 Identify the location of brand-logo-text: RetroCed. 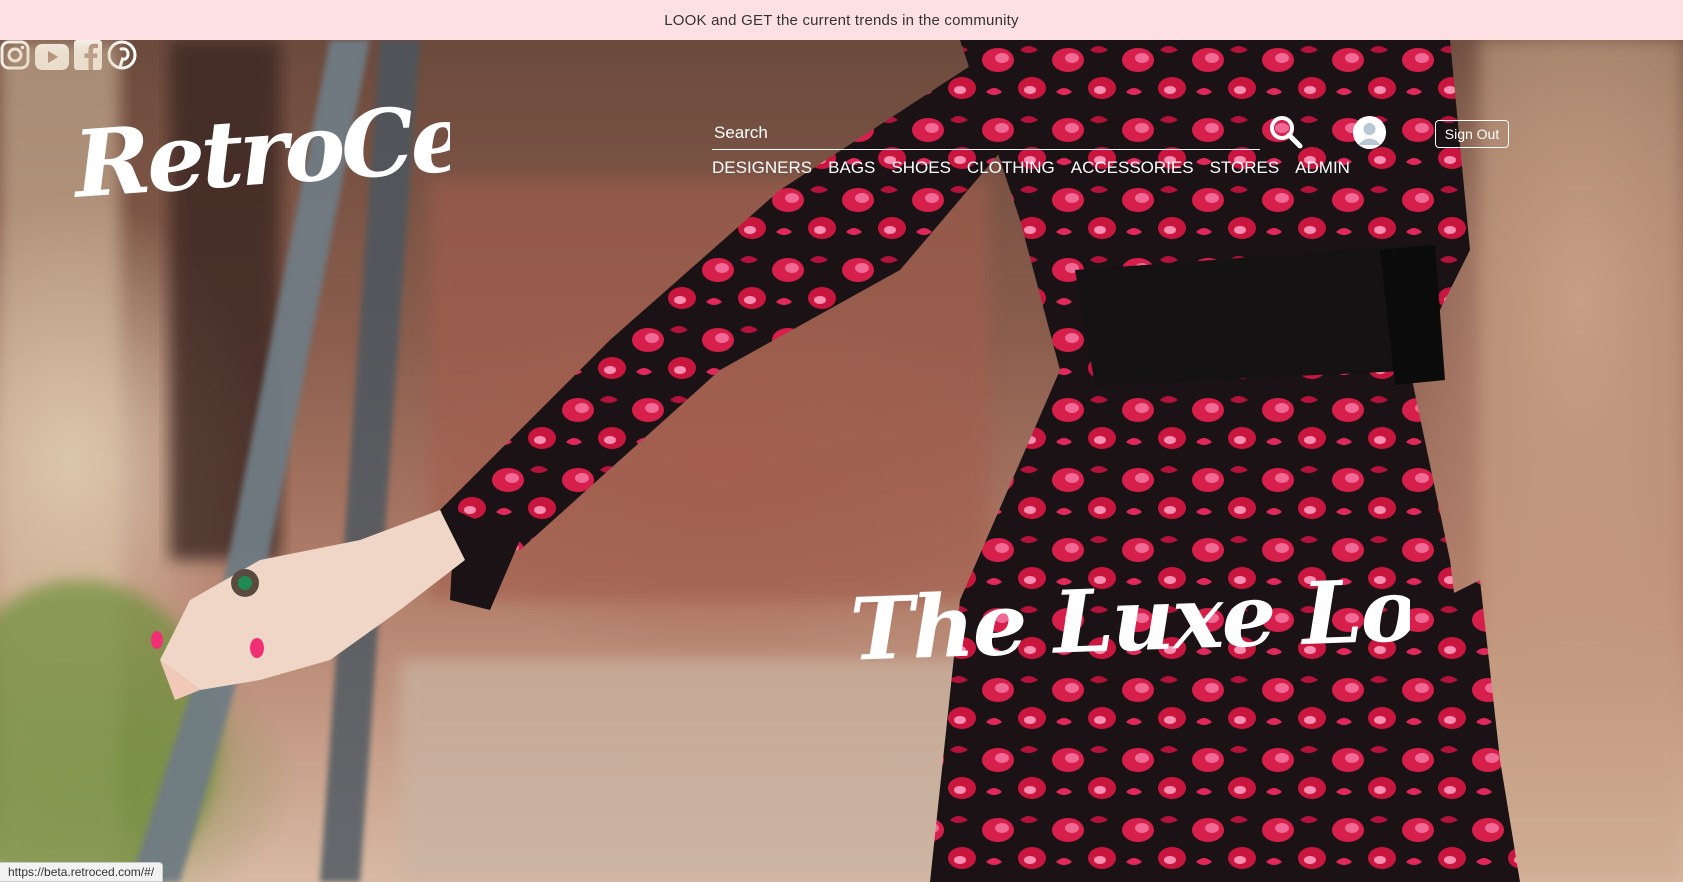
(260, 151).